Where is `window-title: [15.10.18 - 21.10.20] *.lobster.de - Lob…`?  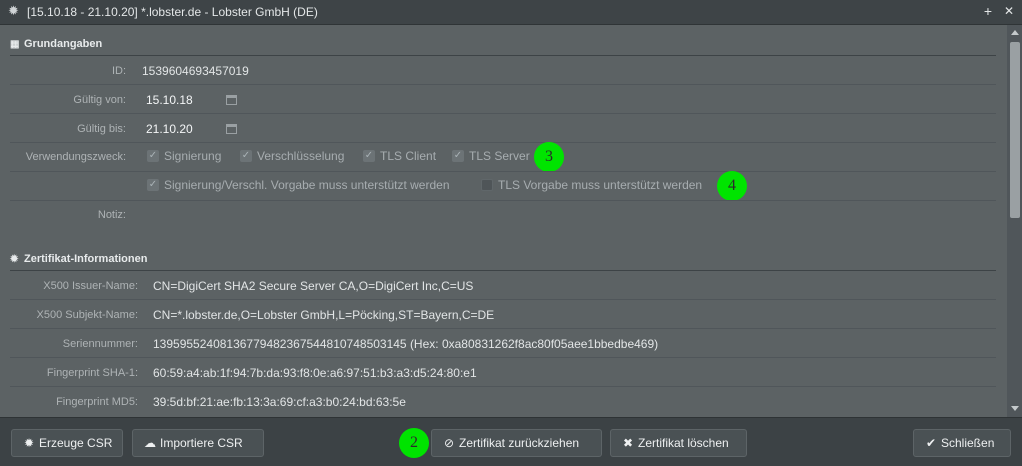
window-title: [15.10.18 - 21.10.20] *.lobster.de - Lob… is located at coordinates (172, 12).